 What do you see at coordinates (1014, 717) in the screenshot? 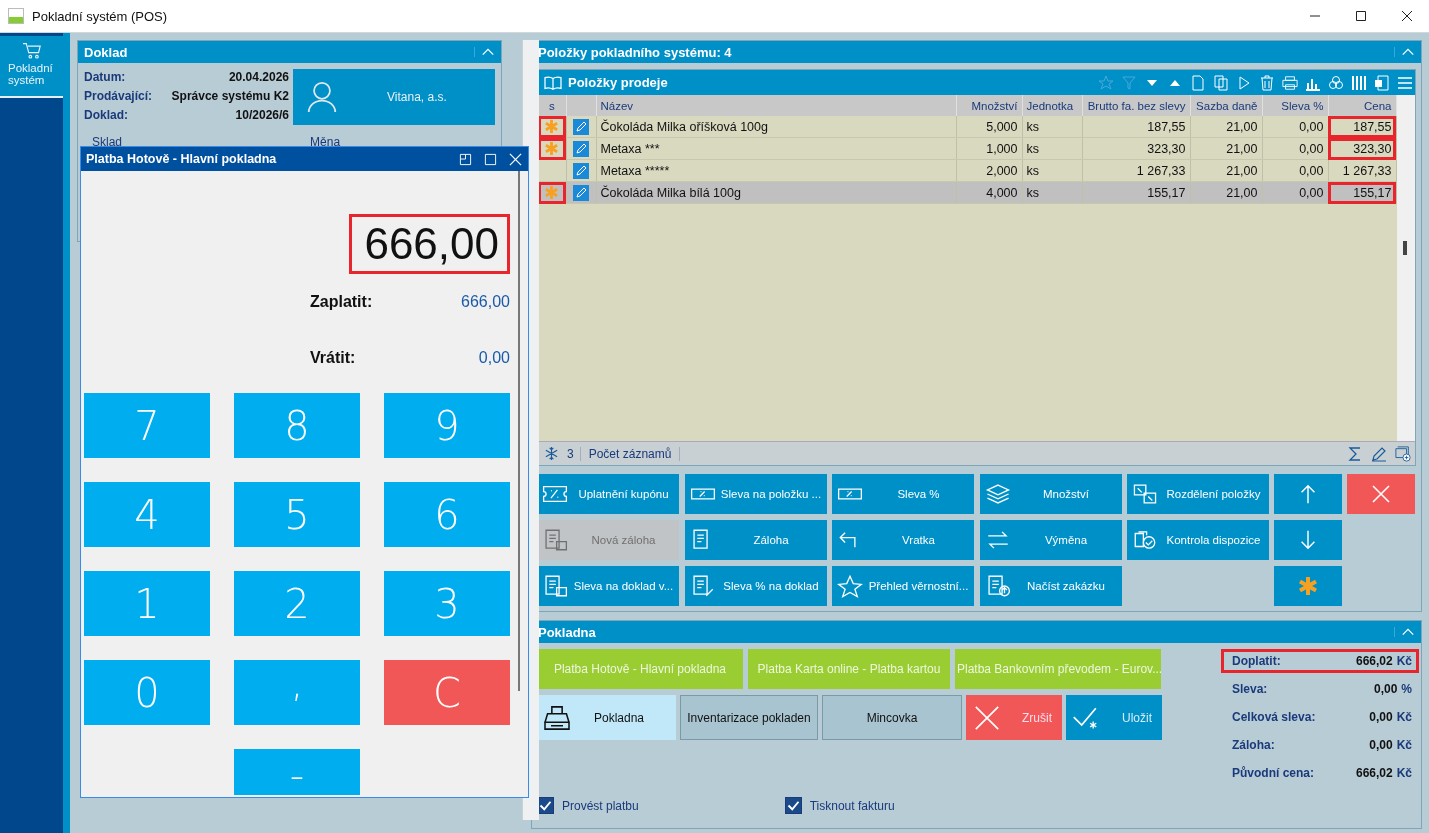
I see `cancel-button: Zrušit` at bounding box center [1014, 717].